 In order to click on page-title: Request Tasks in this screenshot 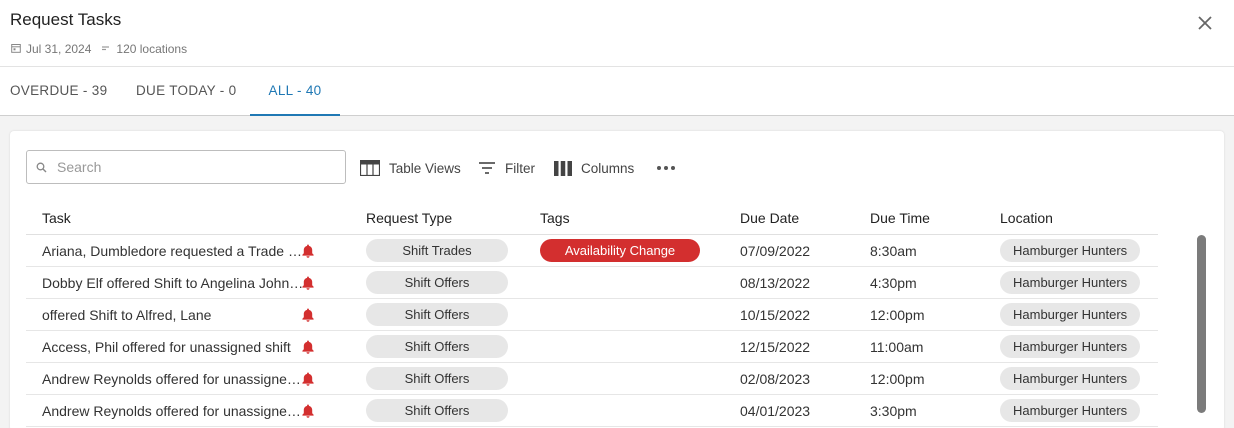, I will do `click(66, 19)`.